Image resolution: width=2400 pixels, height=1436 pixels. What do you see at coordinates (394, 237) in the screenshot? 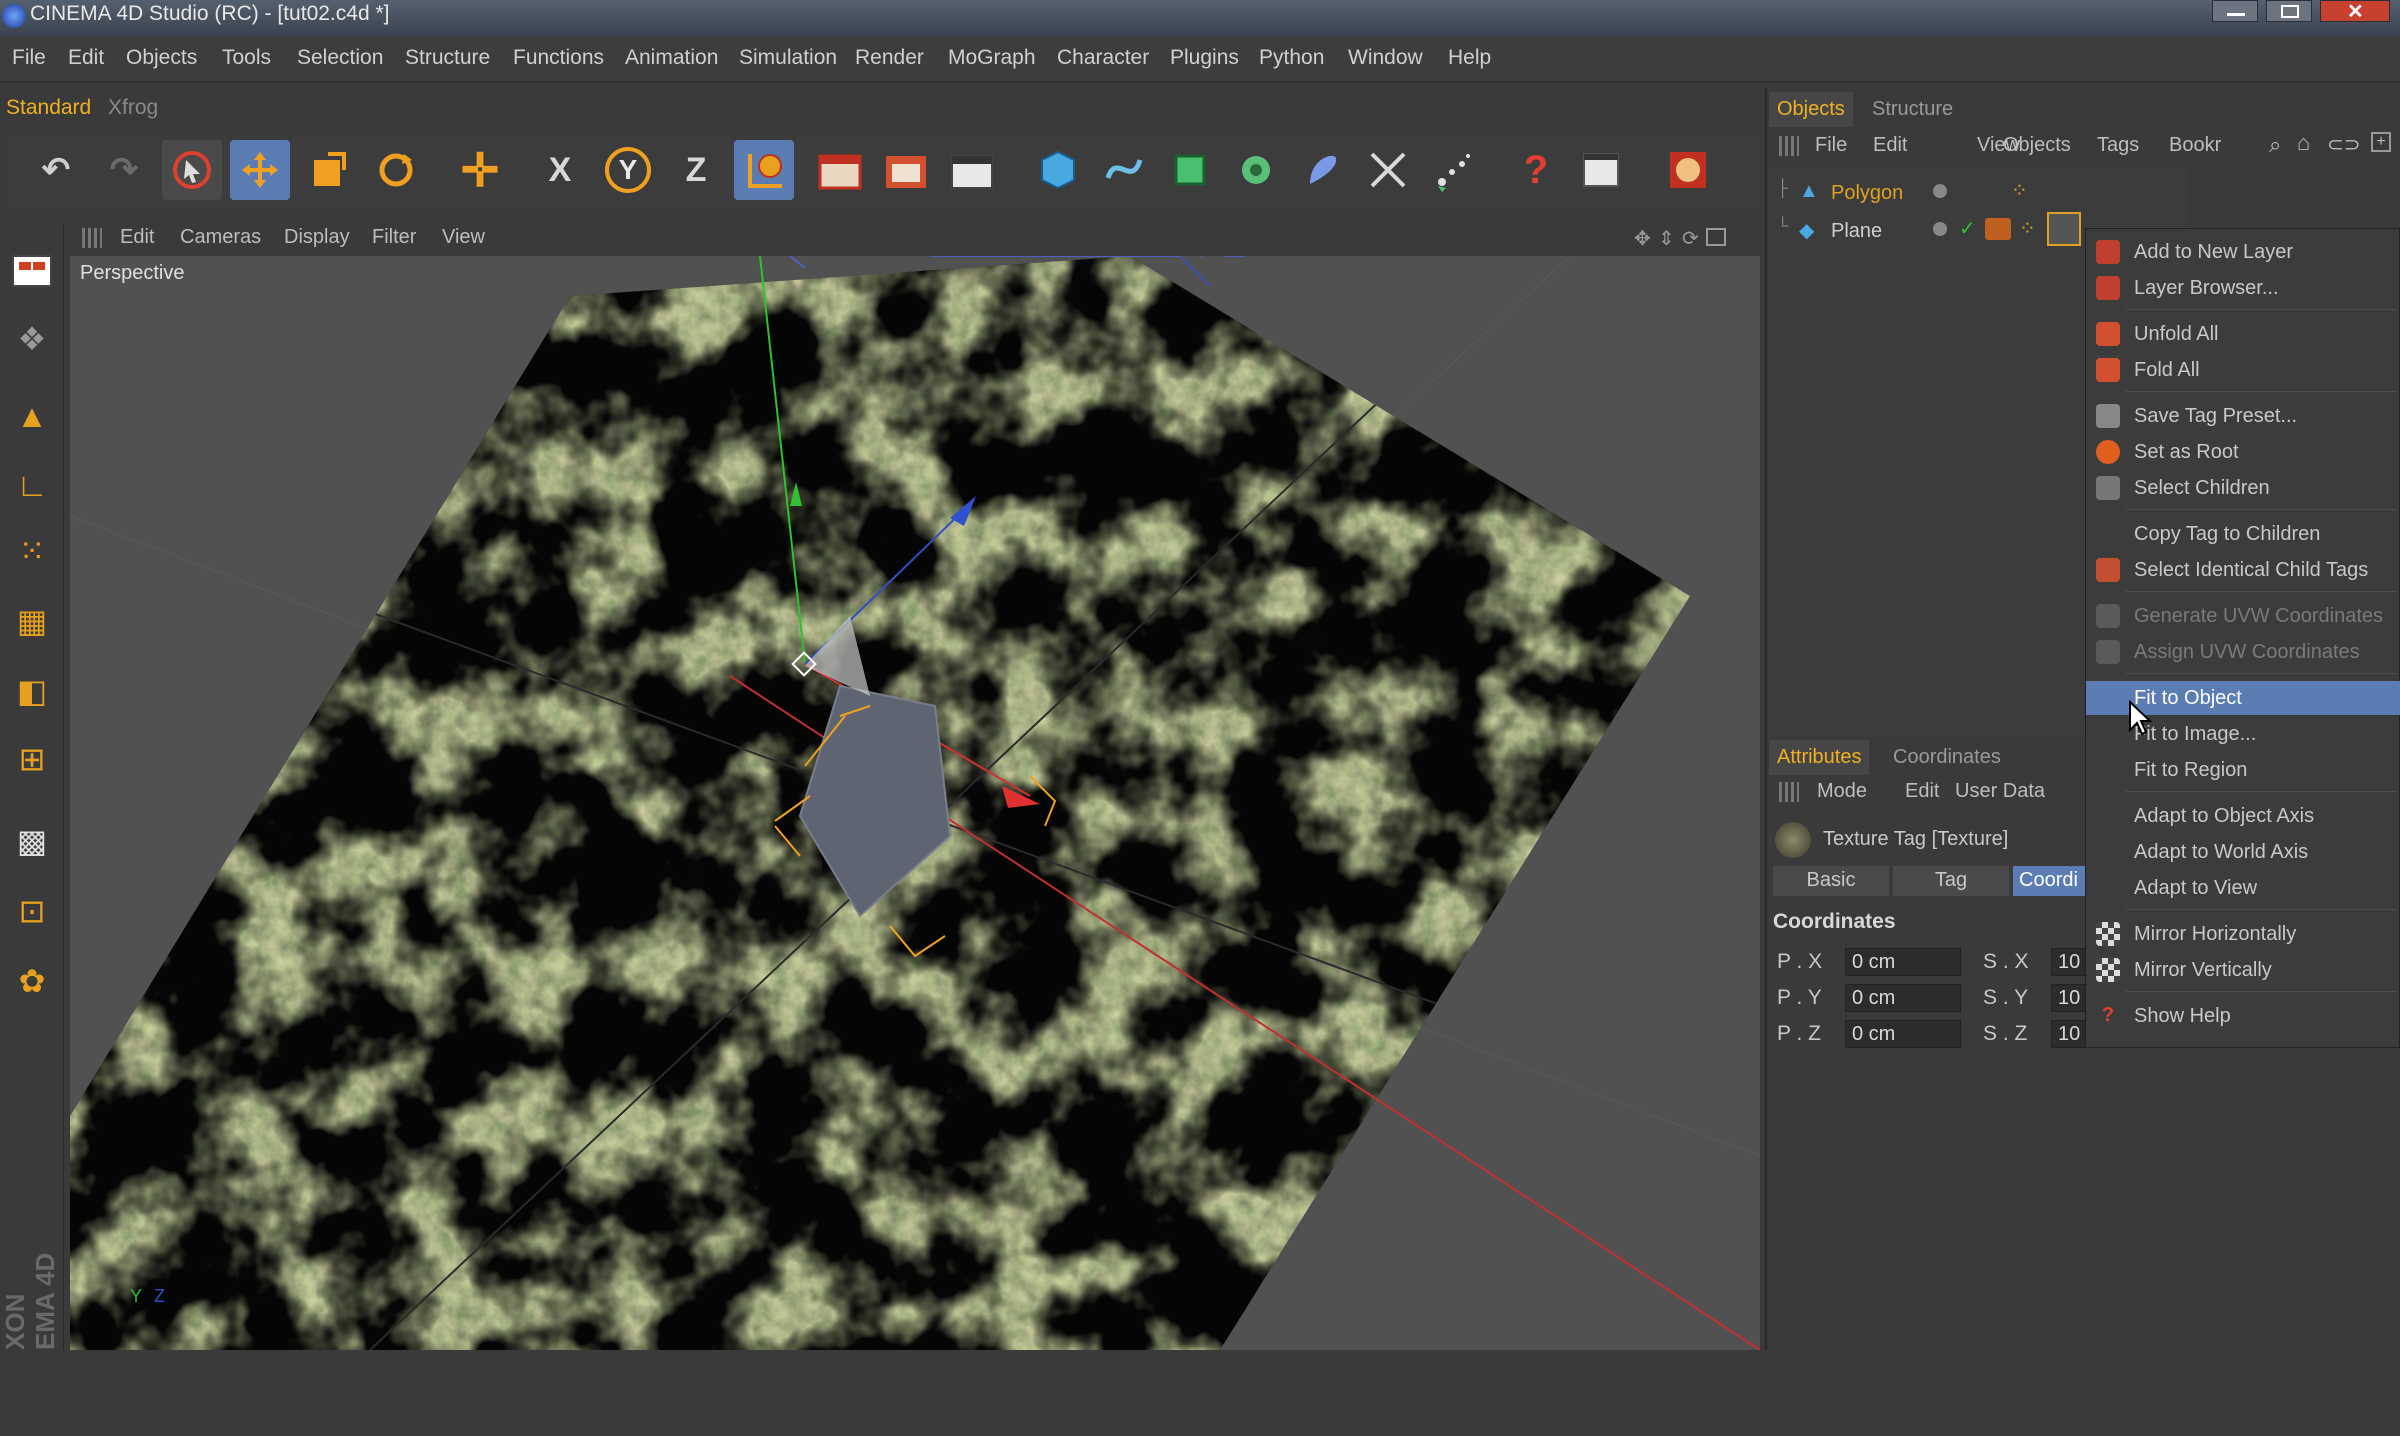
I see `viewport-menu-filter: Filter` at bounding box center [394, 237].